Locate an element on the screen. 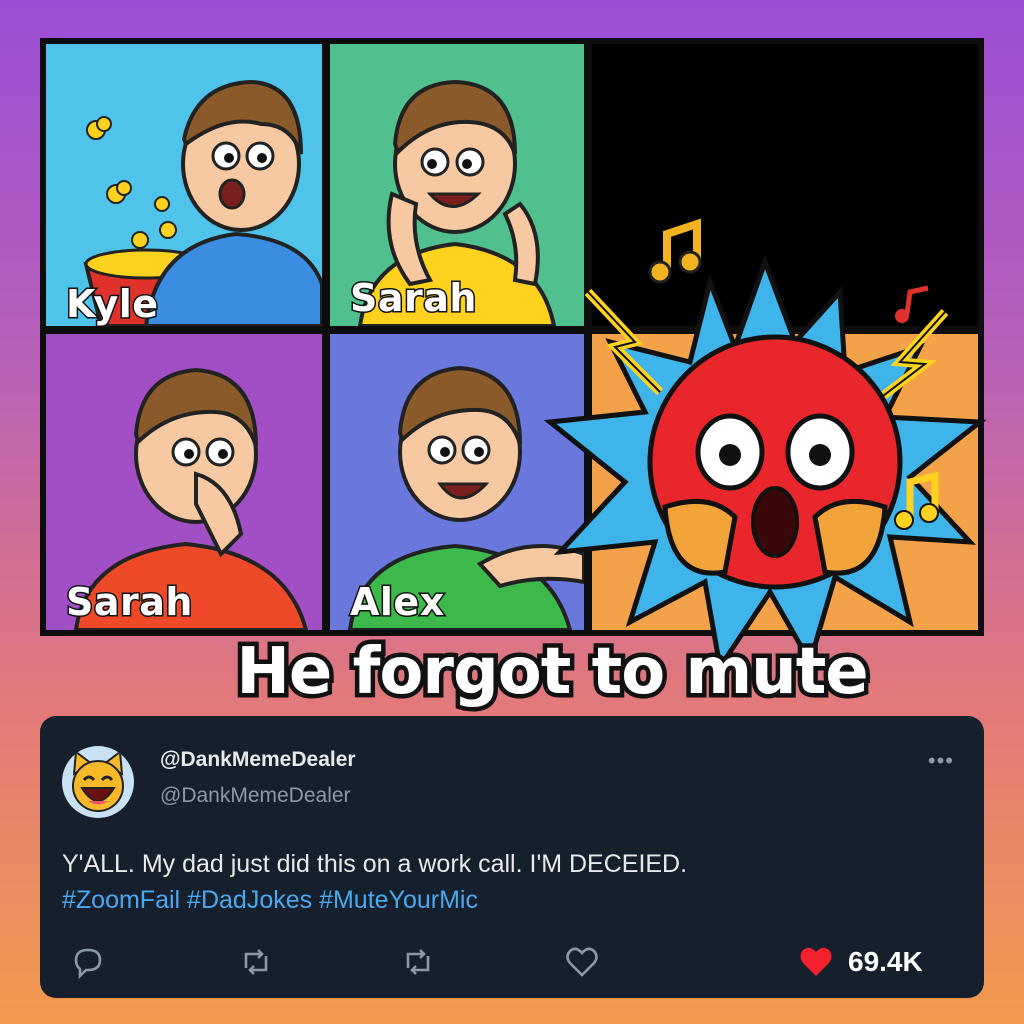 This screenshot has width=1024, height=1024. retweet-button is located at coordinates (256, 962).